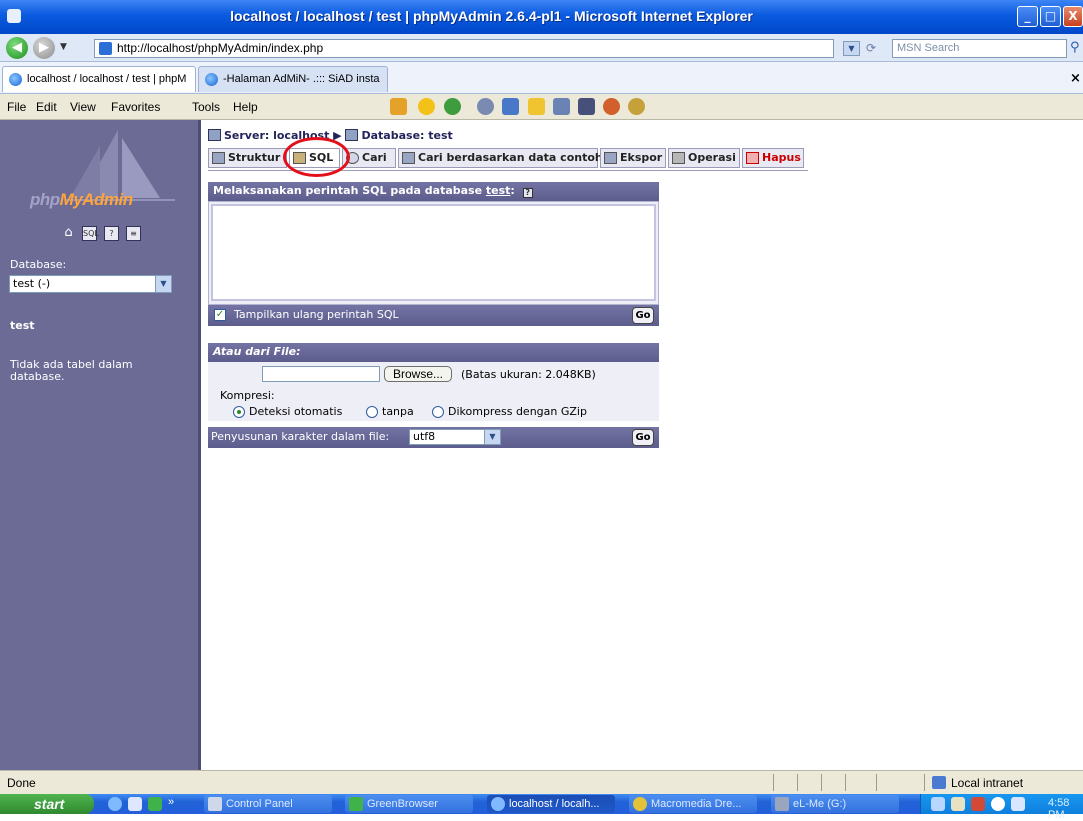  Describe the element at coordinates (133, 233) in the screenshot. I see `docs-icon: ≡` at that location.